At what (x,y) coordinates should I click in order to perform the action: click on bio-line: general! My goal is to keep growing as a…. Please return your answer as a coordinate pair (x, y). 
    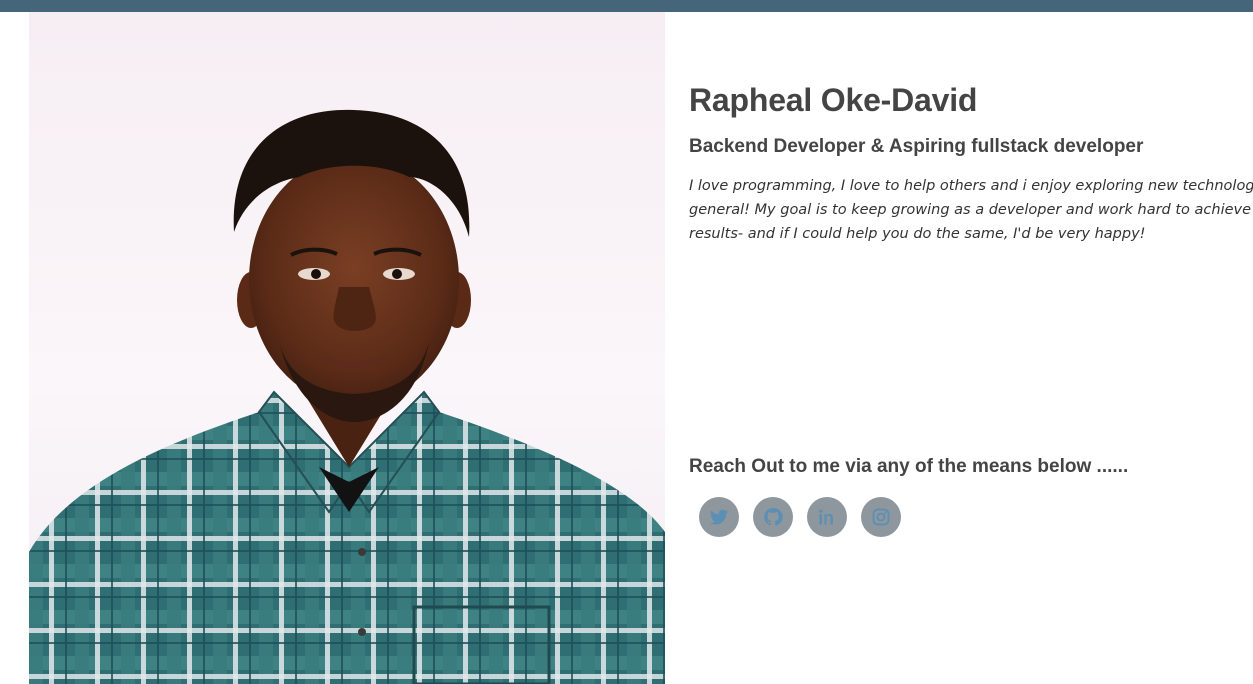
    Looking at the image, I should click on (971, 210).